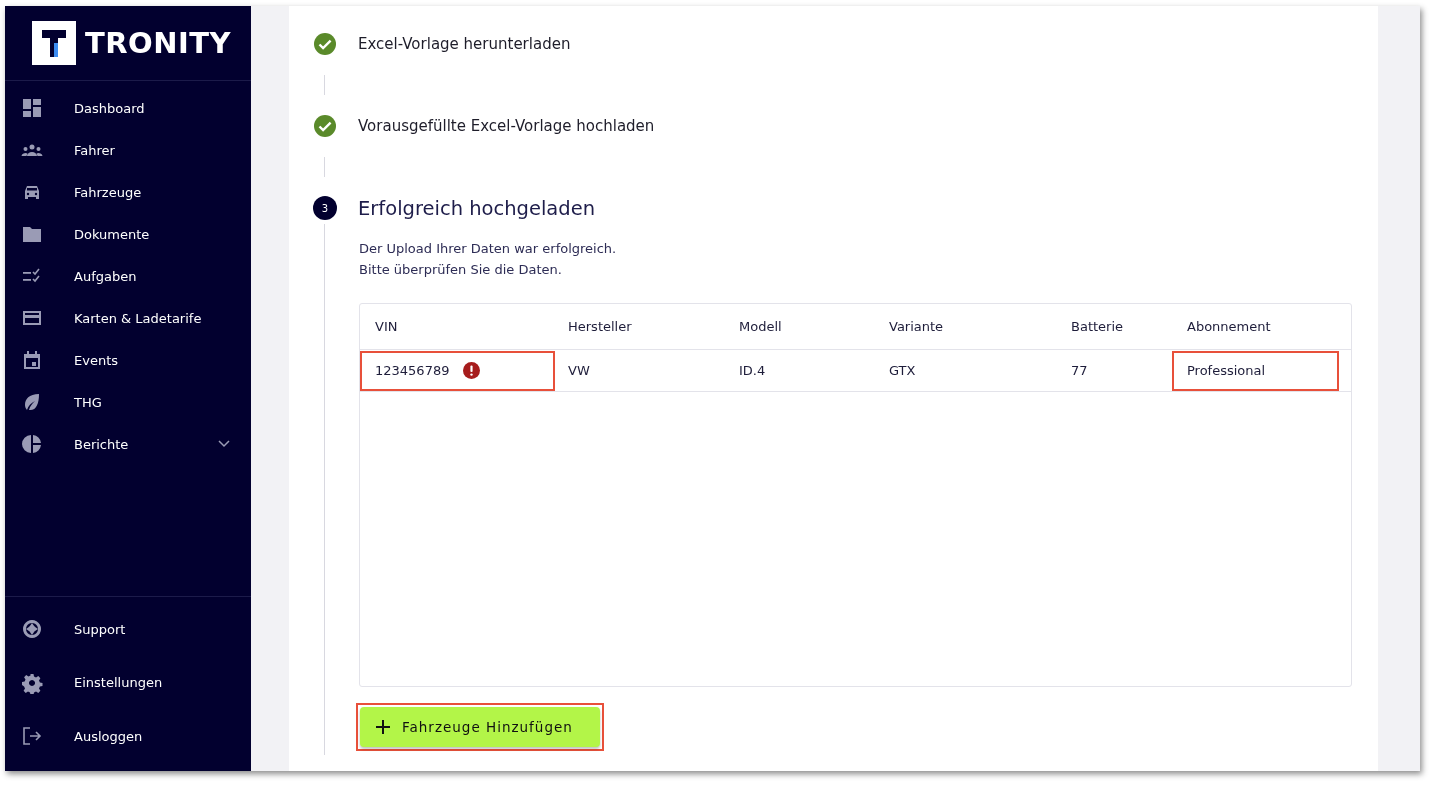  Describe the element at coordinates (902, 370) in the screenshot. I see `cell-text: GTX` at that location.